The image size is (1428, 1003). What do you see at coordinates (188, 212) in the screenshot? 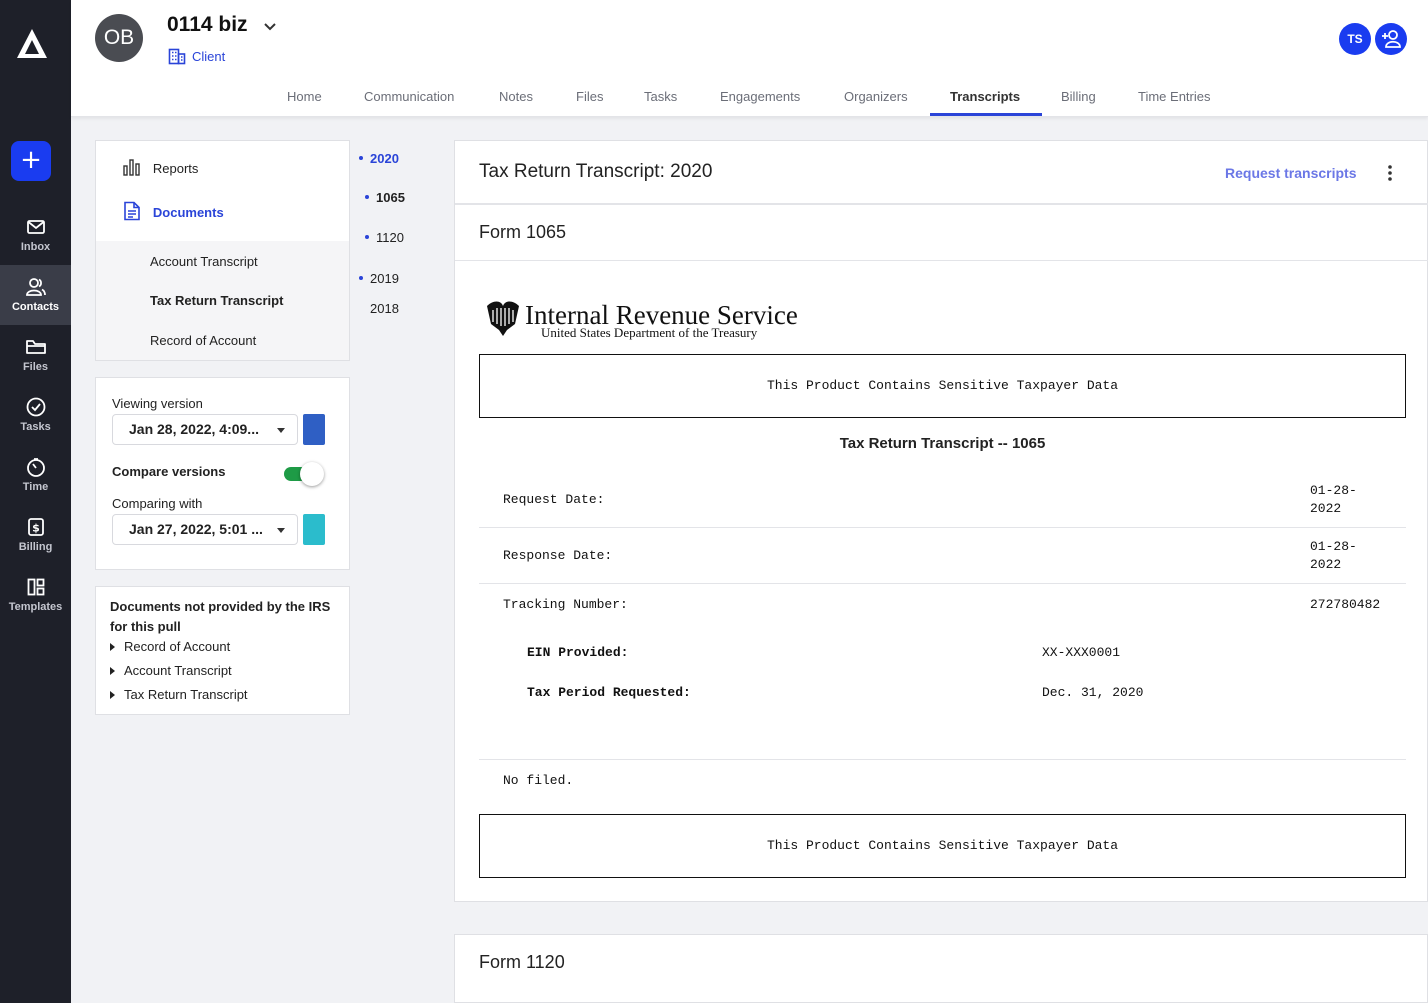
I see `documents-label: Documents` at bounding box center [188, 212].